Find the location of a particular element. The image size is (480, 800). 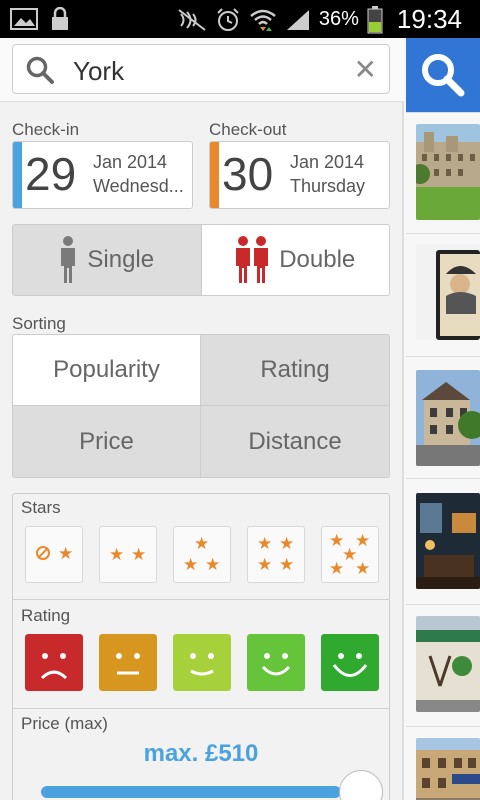

good-face-icon is located at coordinates (276, 662).